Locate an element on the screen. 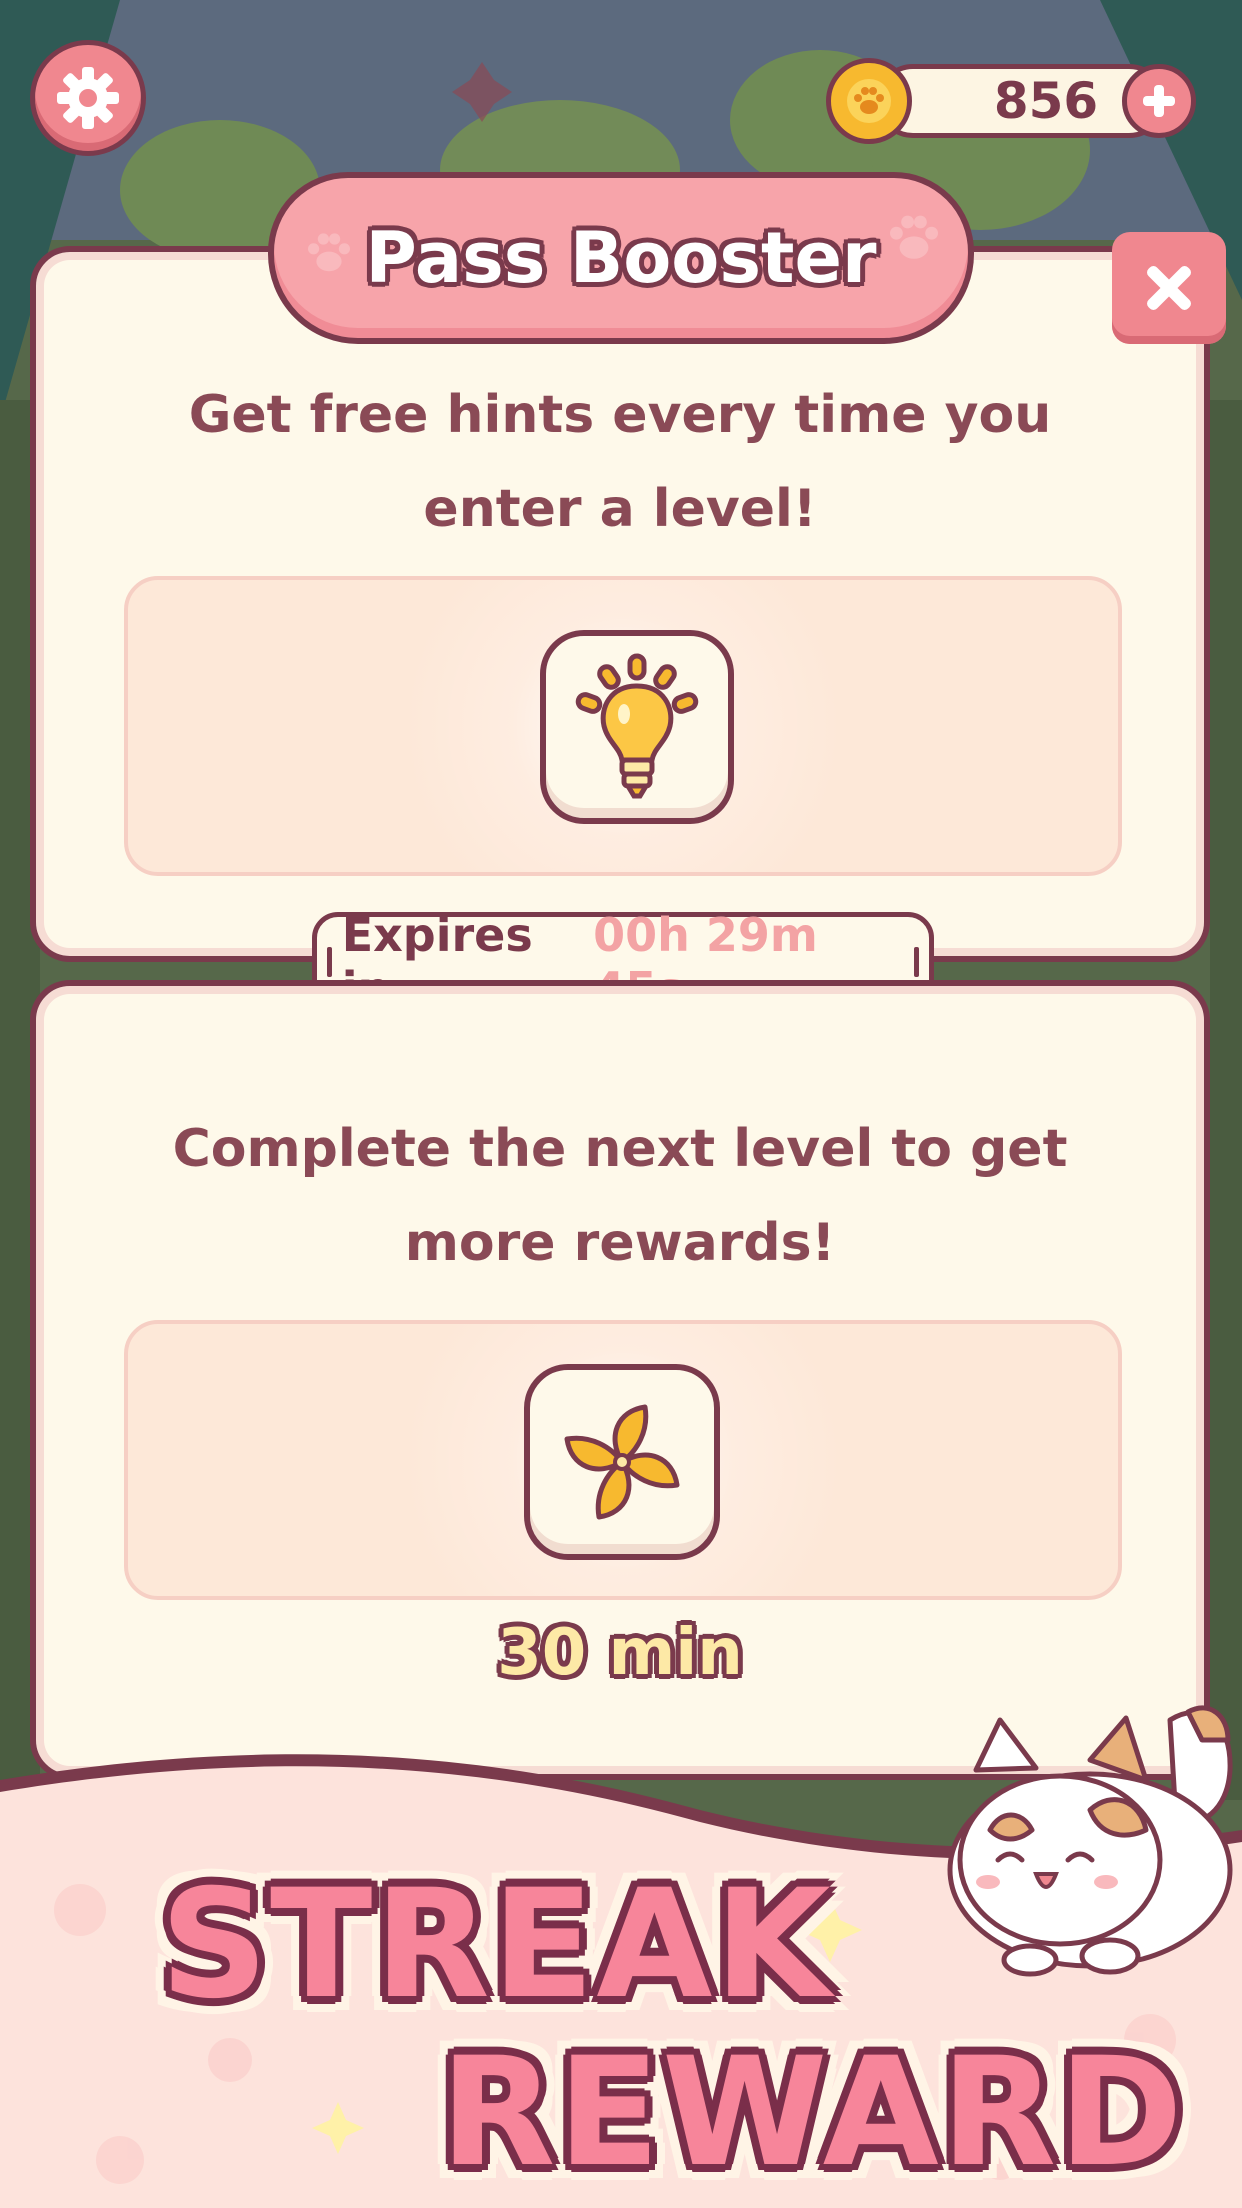  hint-item-tile is located at coordinates (637, 727).